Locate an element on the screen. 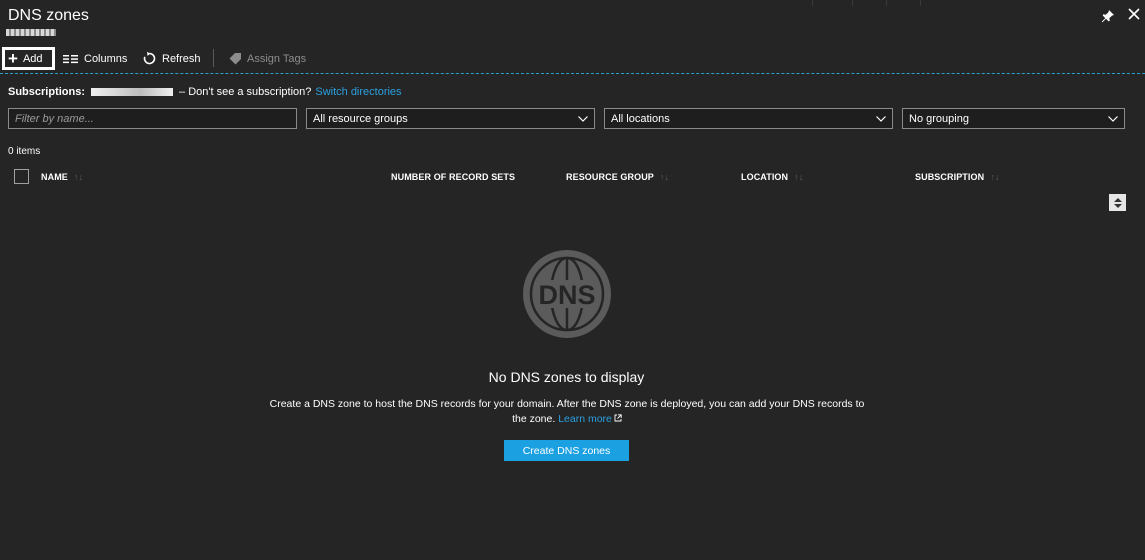  dns-icon-text: DNS is located at coordinates (566, 295).